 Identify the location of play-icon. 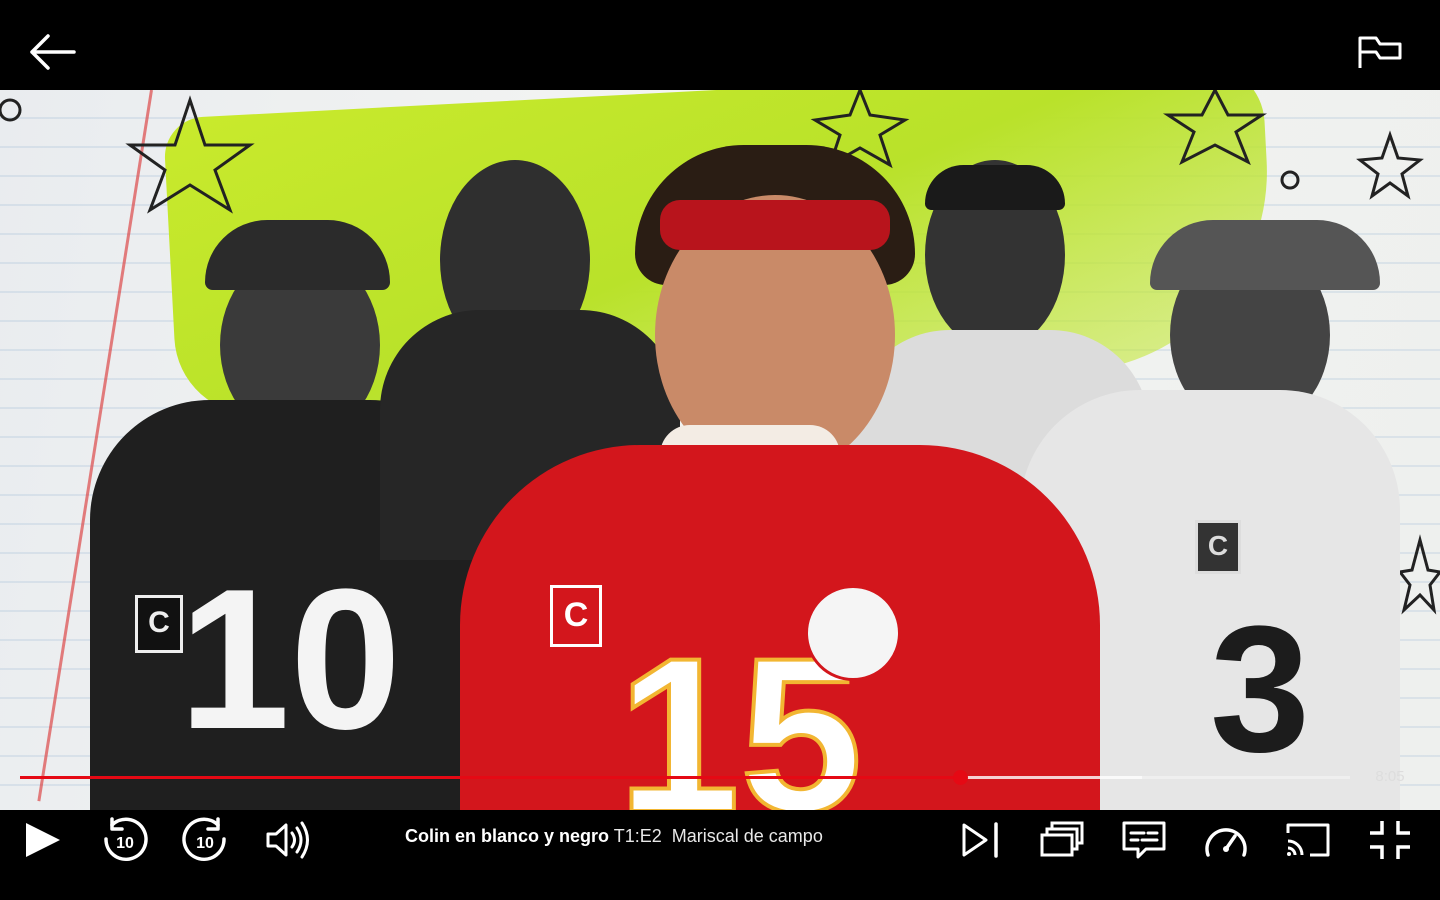
(43, 840).